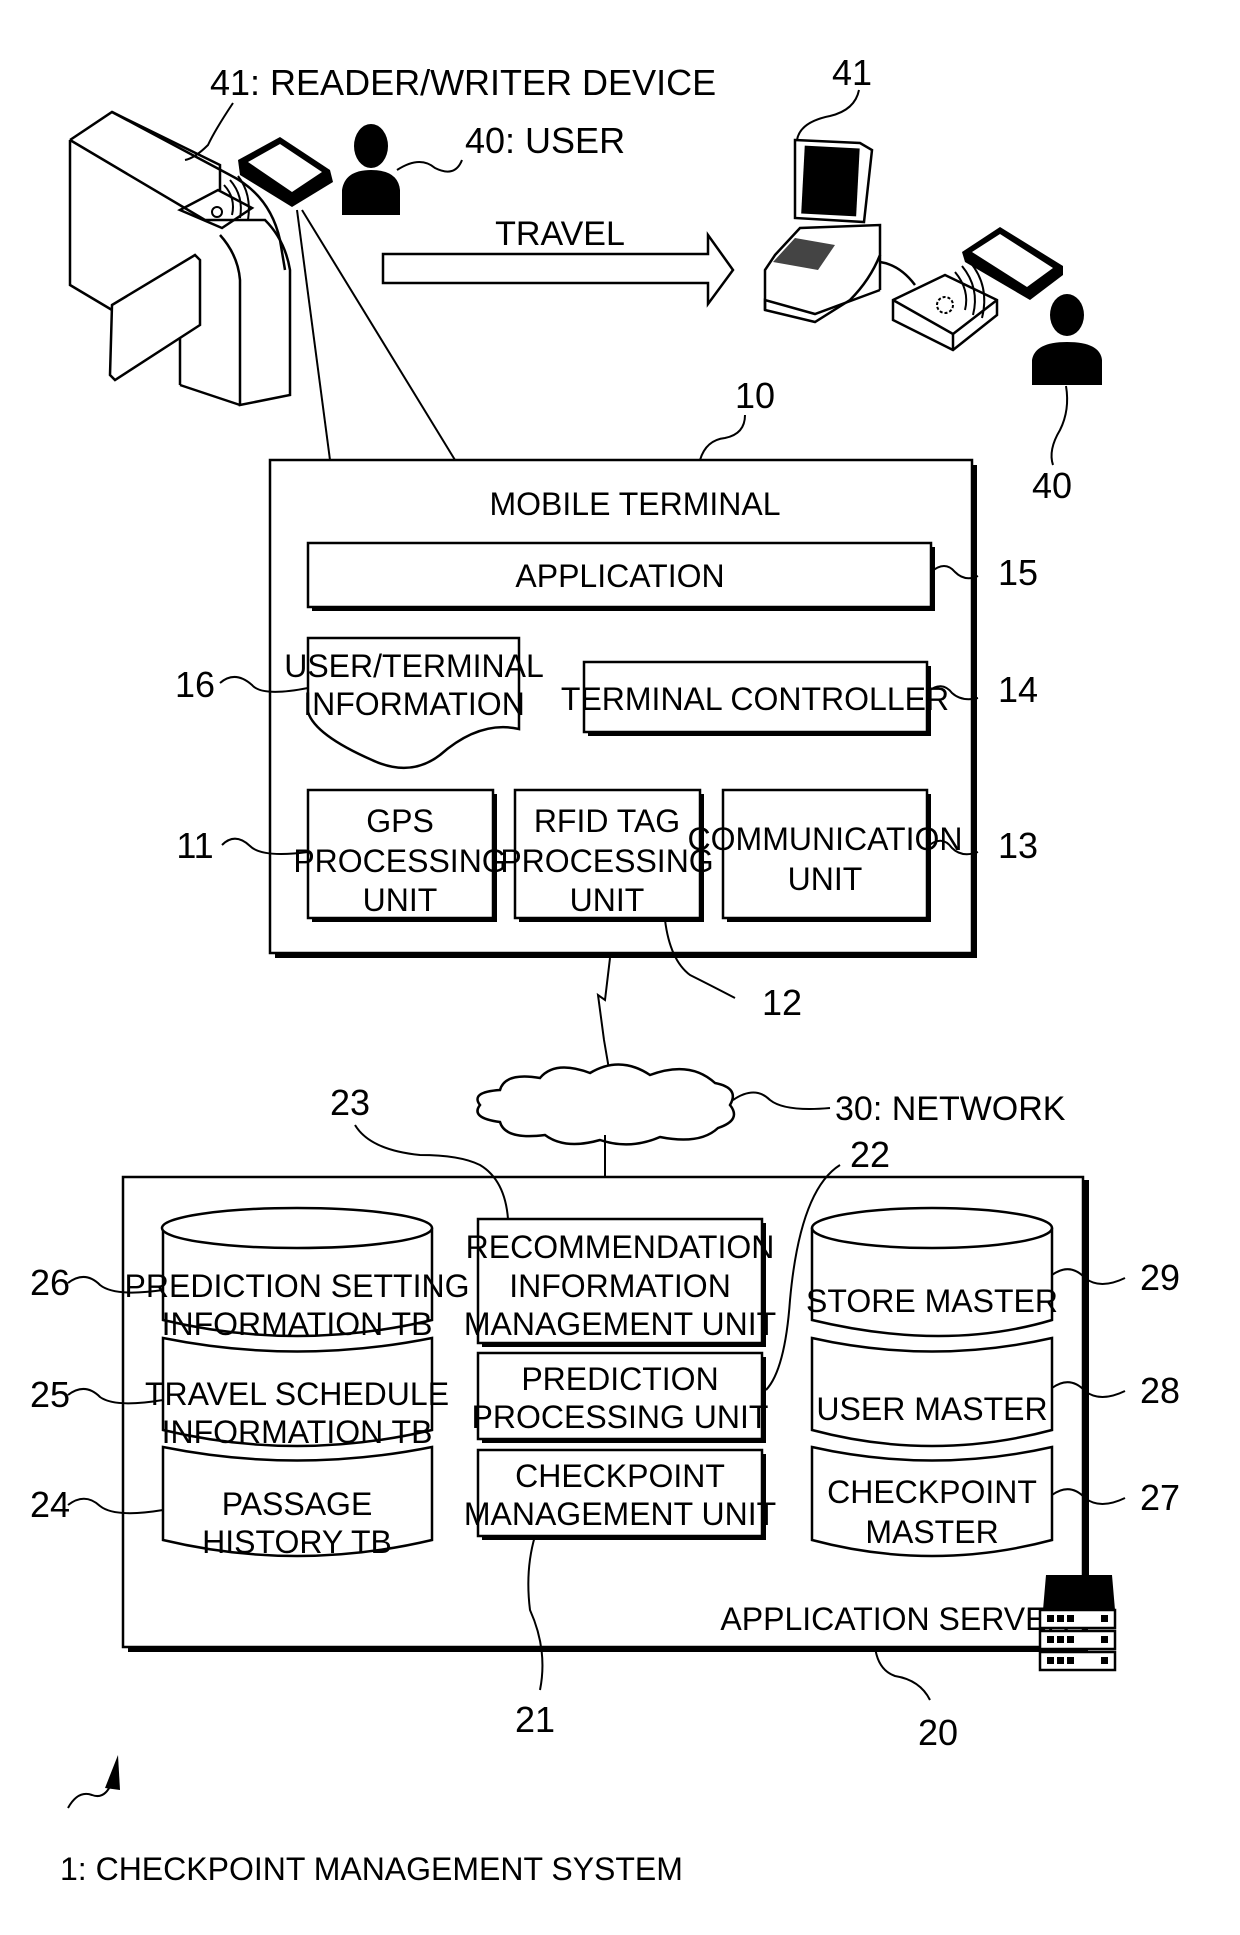 The image size is (1240, 1935). I want to click on user-ref: 40, so click(1052, 485).